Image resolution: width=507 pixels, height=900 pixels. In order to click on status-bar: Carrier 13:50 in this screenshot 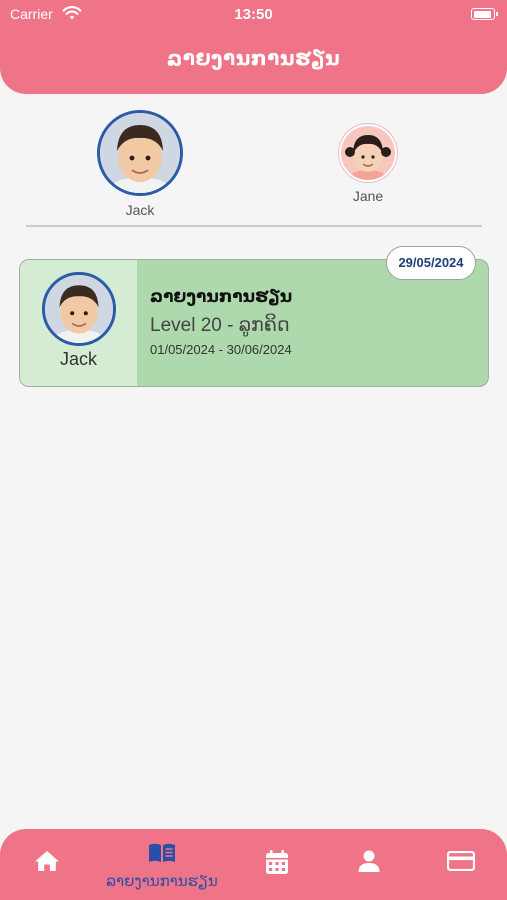, I will do `click(253, 15)`.